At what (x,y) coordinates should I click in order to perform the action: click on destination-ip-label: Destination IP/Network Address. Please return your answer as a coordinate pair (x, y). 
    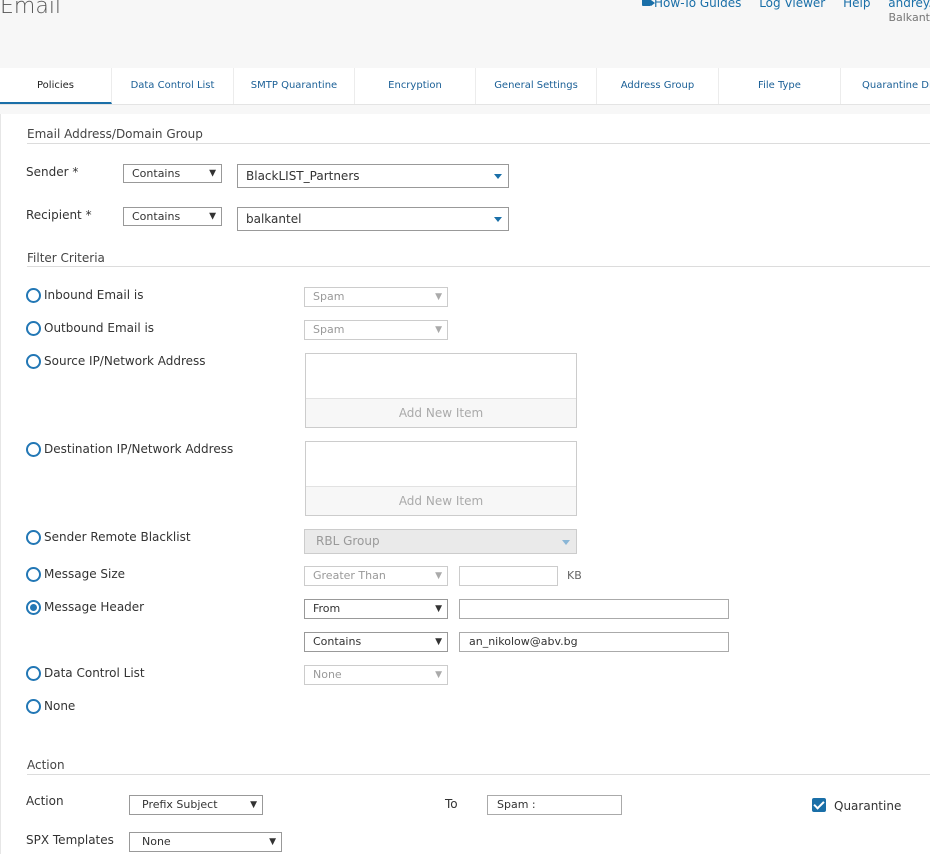
    Looking at the image, I should click on (139, 449).